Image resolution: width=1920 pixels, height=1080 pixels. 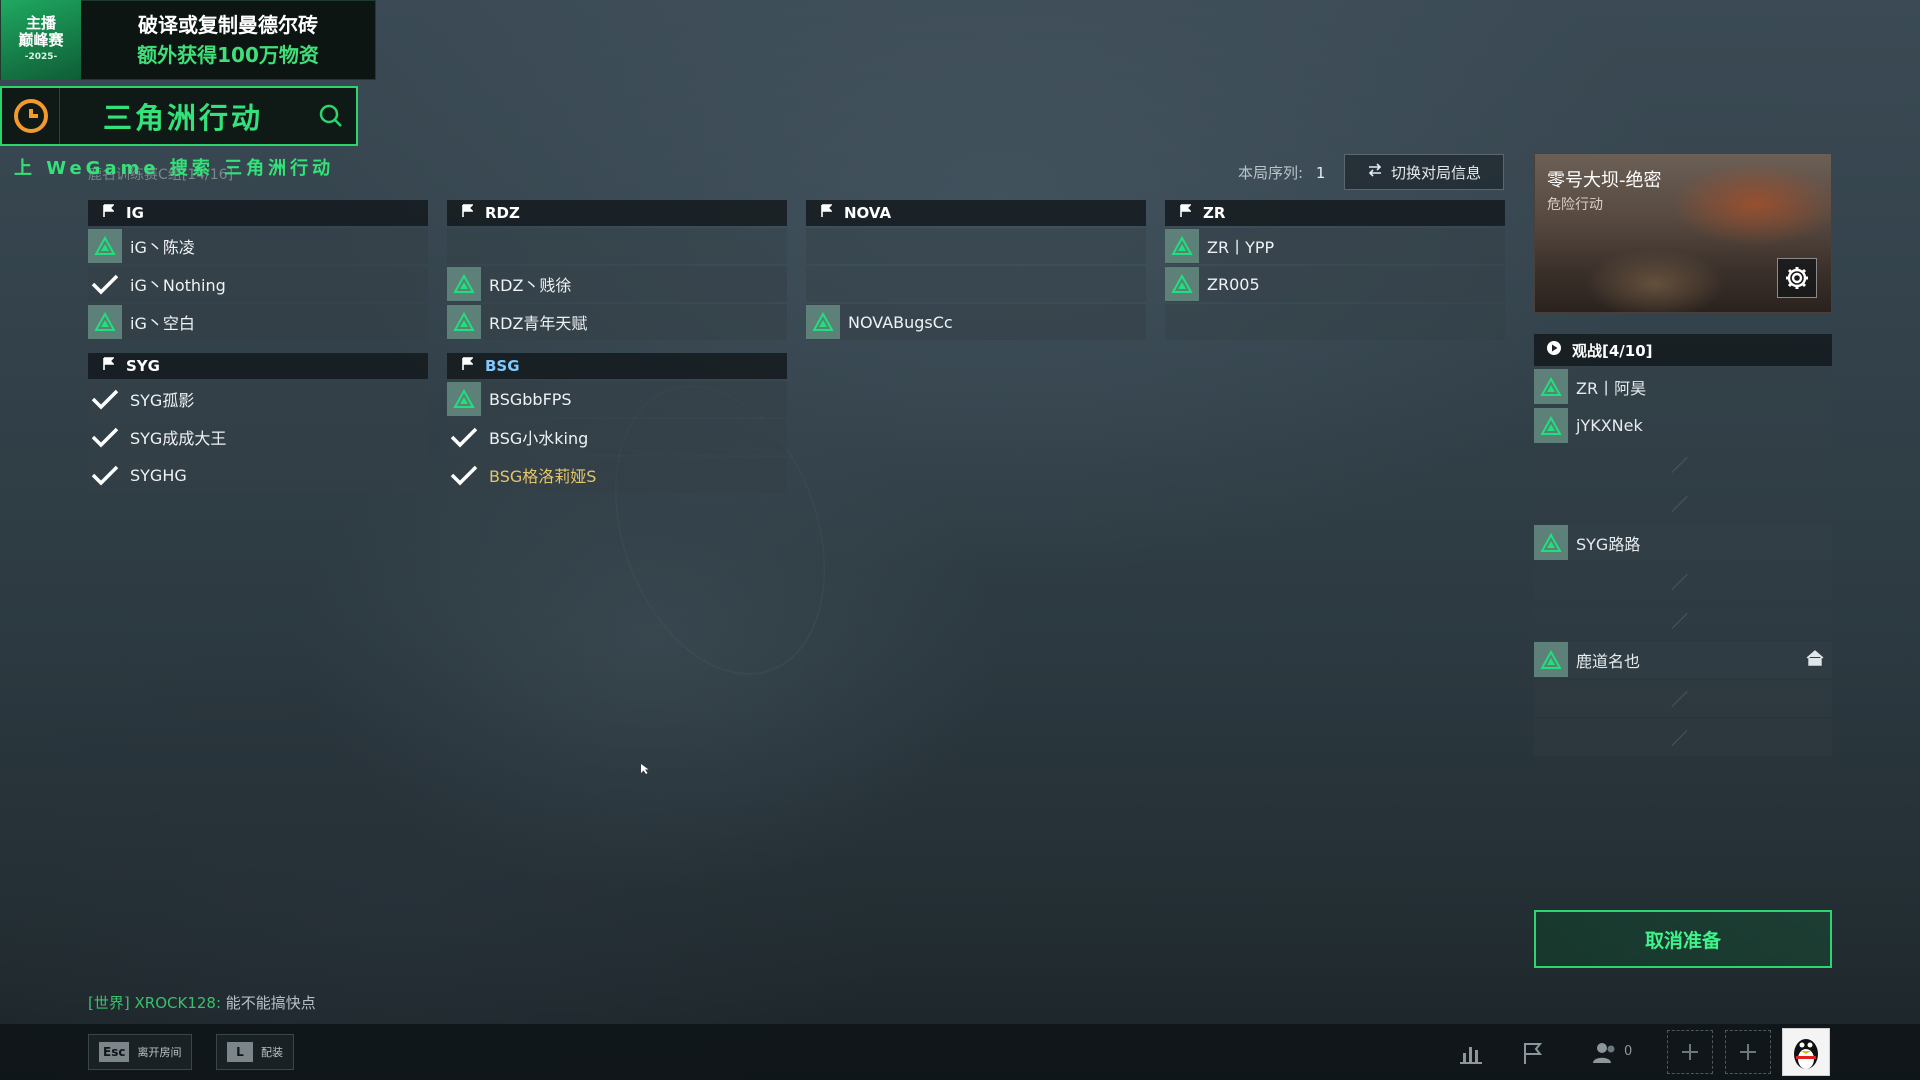 What do you see at coordinates (40, 22) in the screenshot?
I see `logo-text-1: 主播` at bounding box center [40, 22].